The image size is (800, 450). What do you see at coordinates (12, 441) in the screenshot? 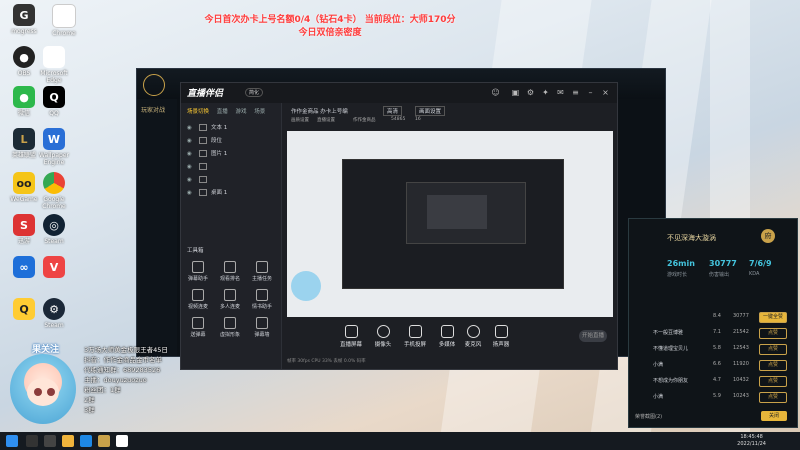
I see `windows-start-icon` at bounding box center [12, 441].